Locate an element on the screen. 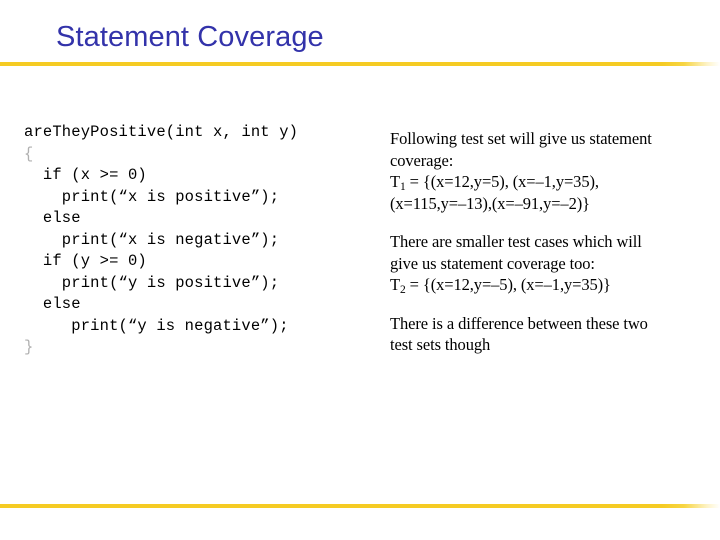  code-line: if (x >= 0) is located at coordinates (85, 175).